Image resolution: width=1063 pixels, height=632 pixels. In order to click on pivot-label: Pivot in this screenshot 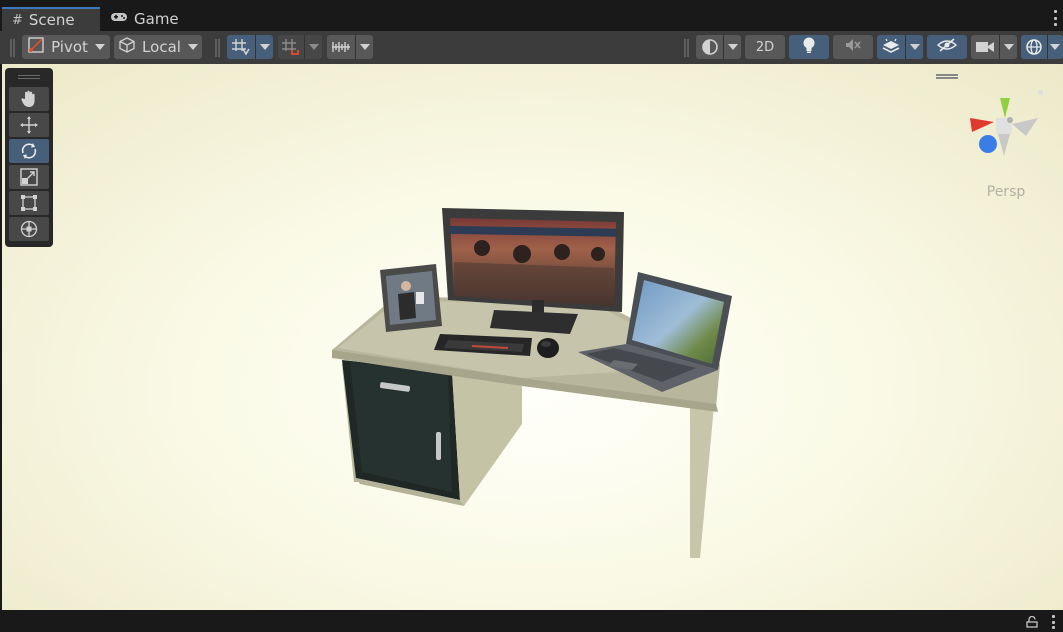, I will do `click(69, 47)`.